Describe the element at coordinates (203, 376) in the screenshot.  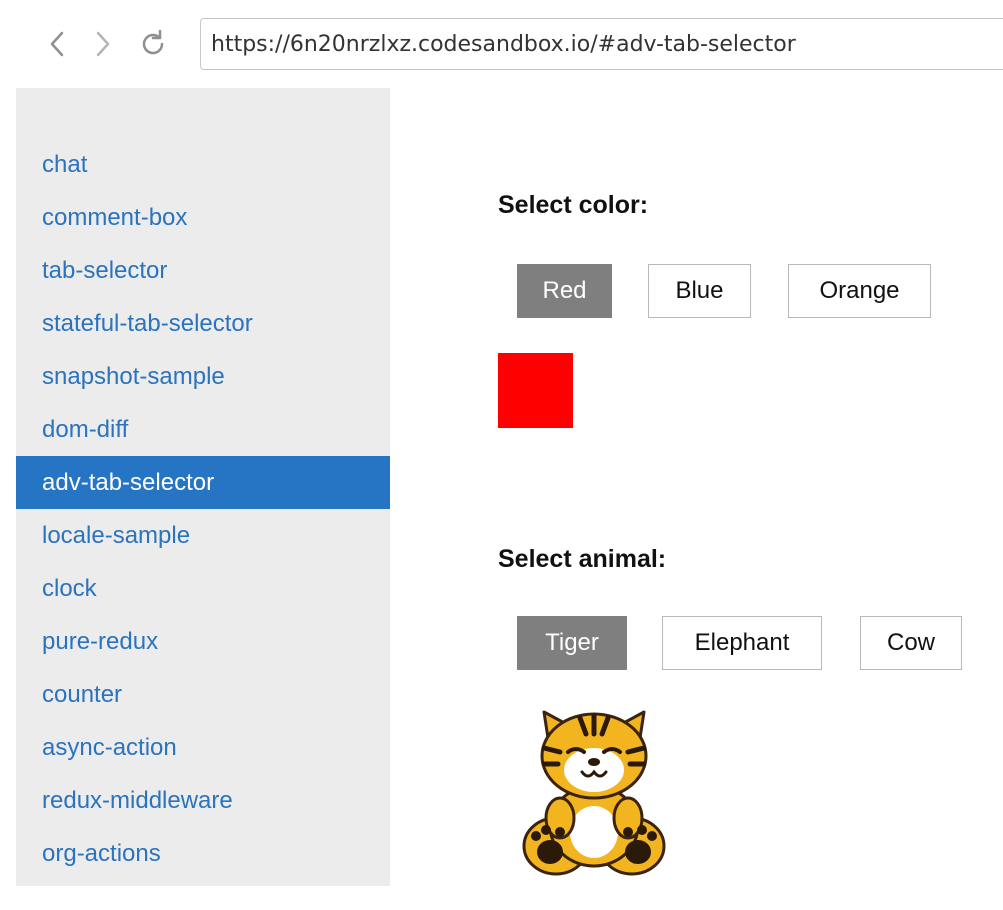
I see `sidebar-item-snapshot-sample: snapshot-sample` at that location.